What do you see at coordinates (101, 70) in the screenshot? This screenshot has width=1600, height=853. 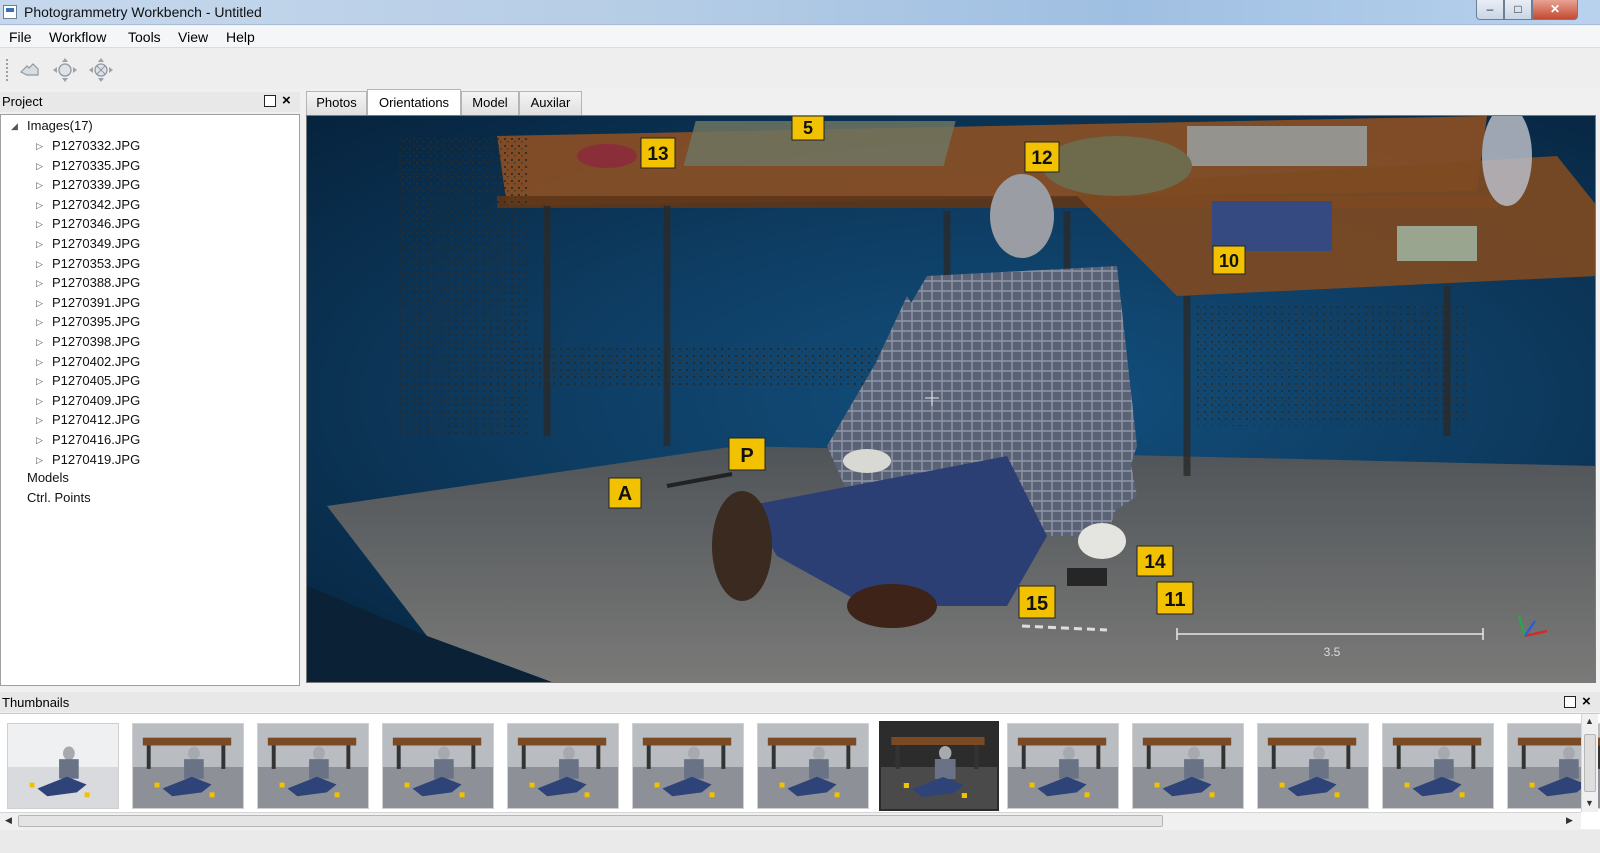 I see `rotate-tool-icon` at bounding box center [101, 70].